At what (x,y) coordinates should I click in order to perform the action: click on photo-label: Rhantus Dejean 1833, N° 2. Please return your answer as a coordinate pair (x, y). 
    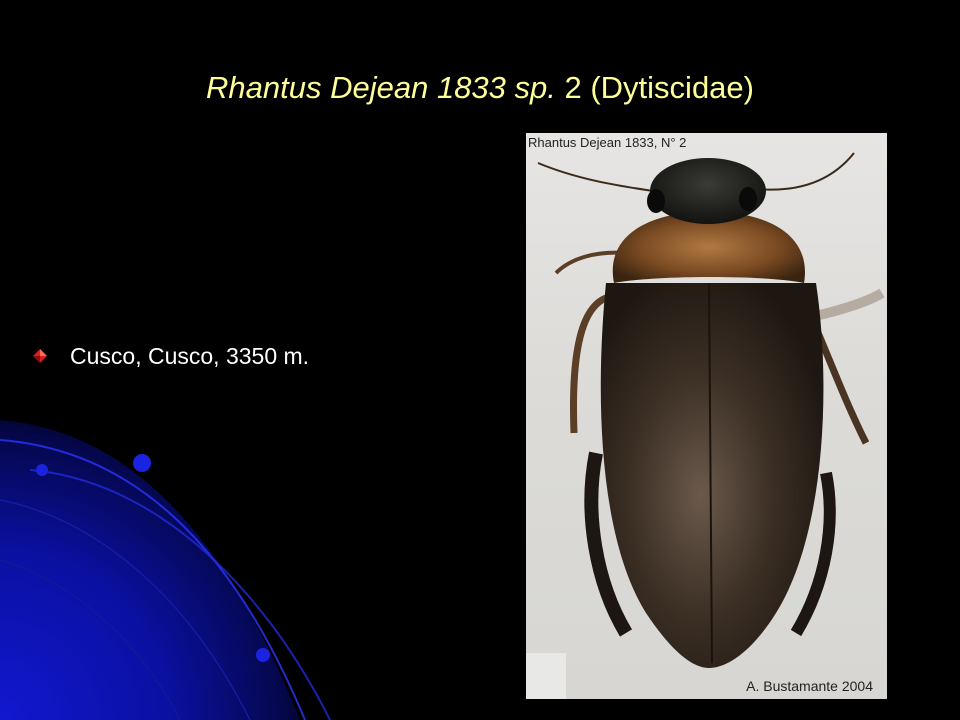
    Looking at the image, I should click on (607, 142).